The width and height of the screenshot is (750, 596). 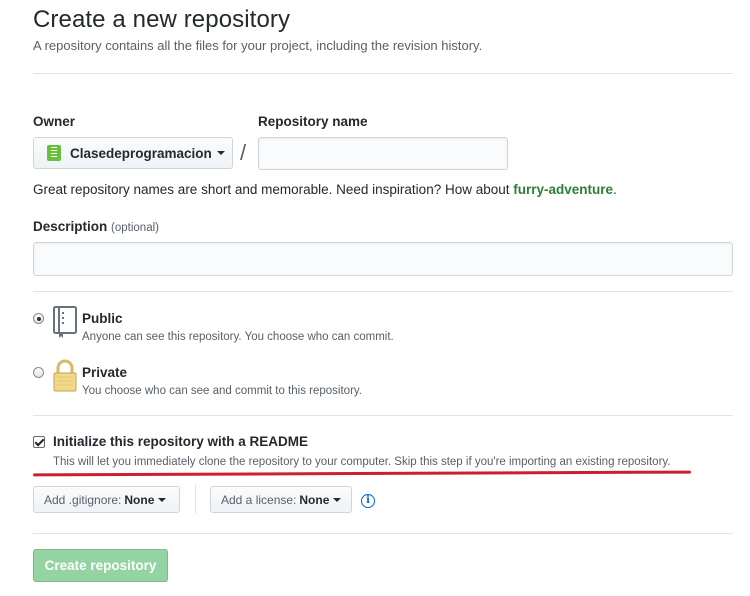 What do you see at coordinates (181, 441) in the screenshot?
I see `readme-label: Initialize this repository with a README` at bounding box center [181, 441].